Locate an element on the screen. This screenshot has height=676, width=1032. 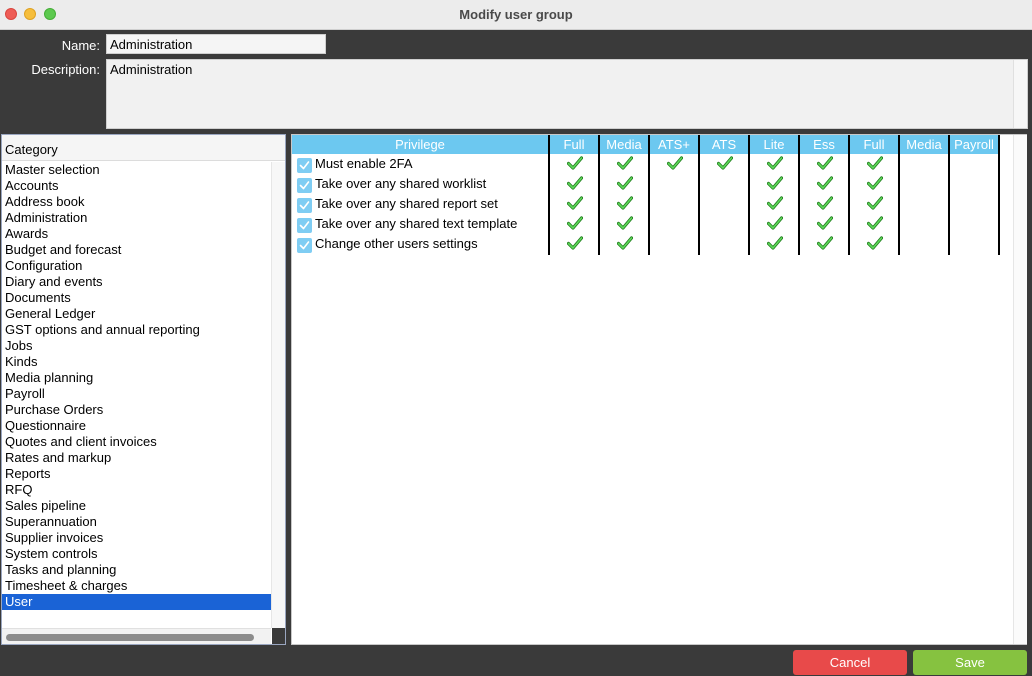
category-item: Administration is located at coordinates (136, 218).